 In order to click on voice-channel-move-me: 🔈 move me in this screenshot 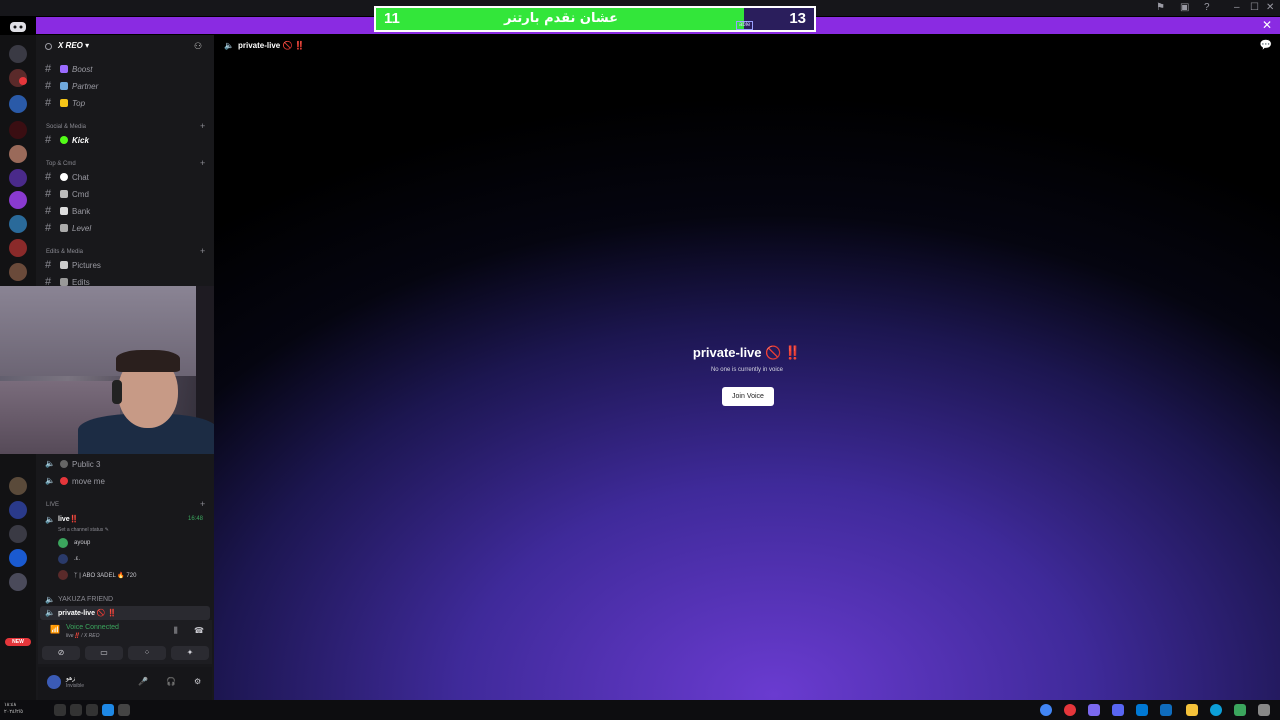, I will do `click(125, 482)`.